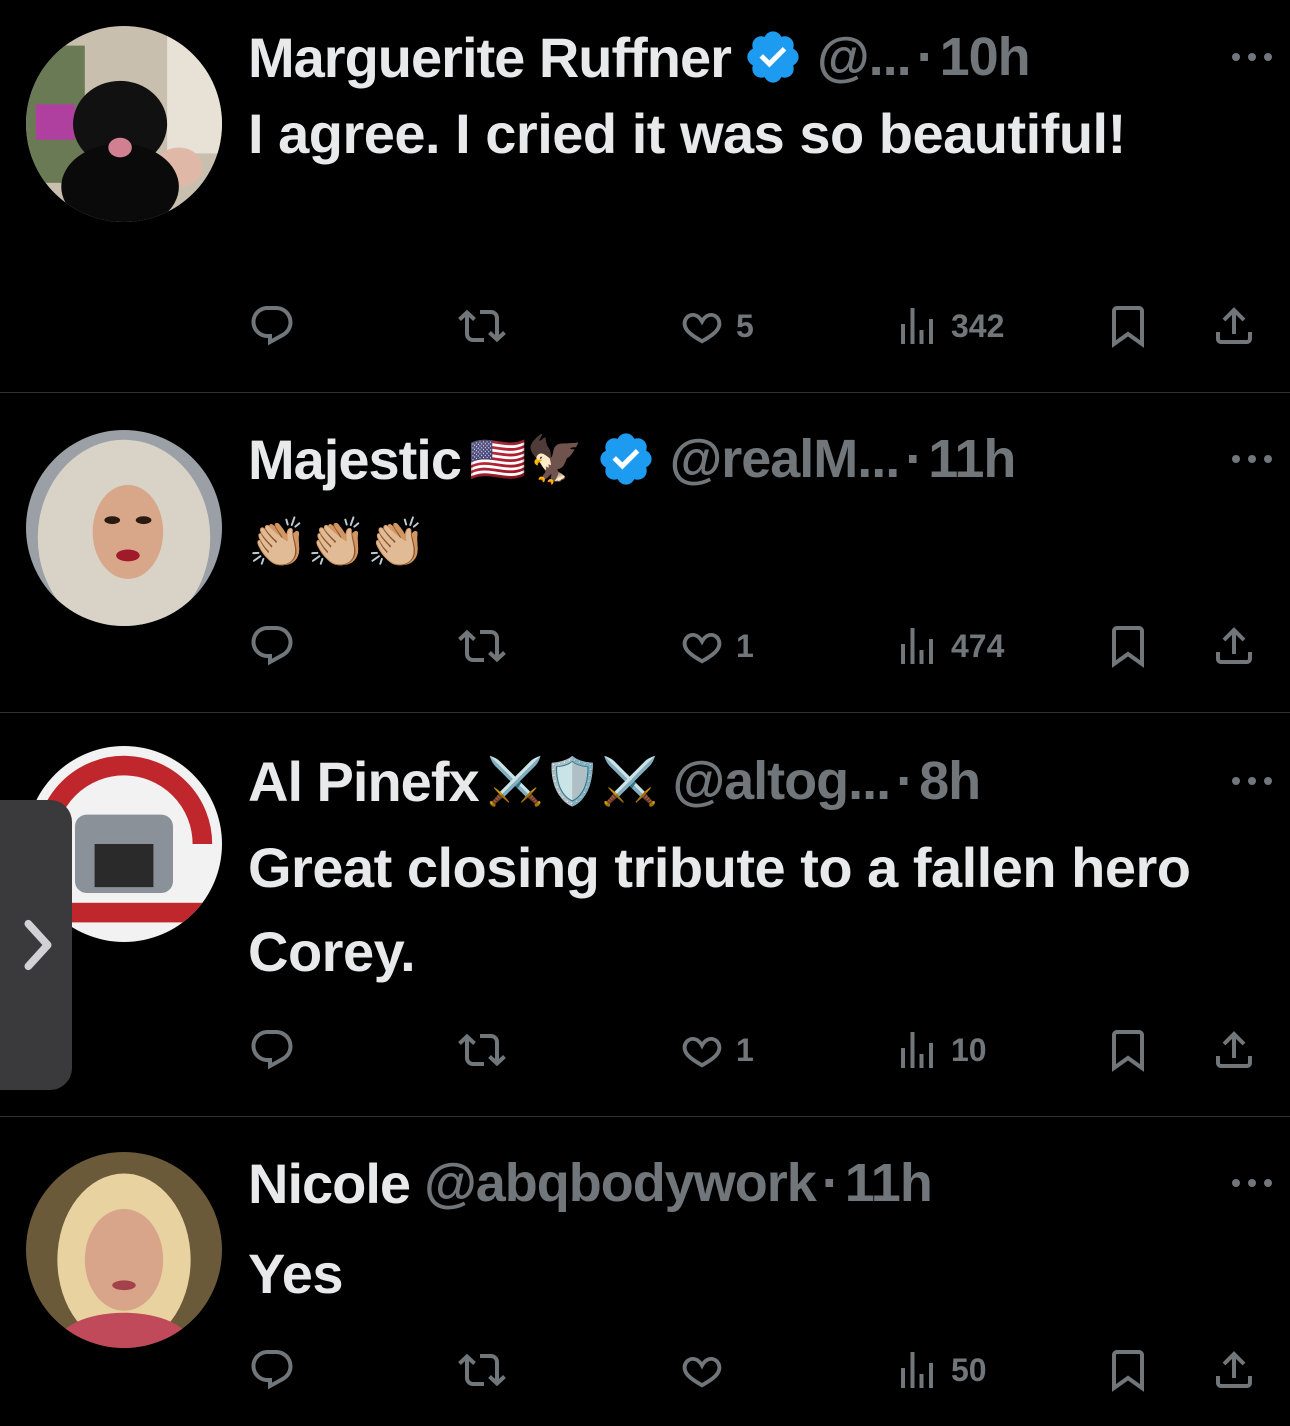 This screenshot has width=1290, height=1426. What do you see at coordinates (948, 646) in the screenshot?
I see `views-button: 474` at bounding box center [948, 646].